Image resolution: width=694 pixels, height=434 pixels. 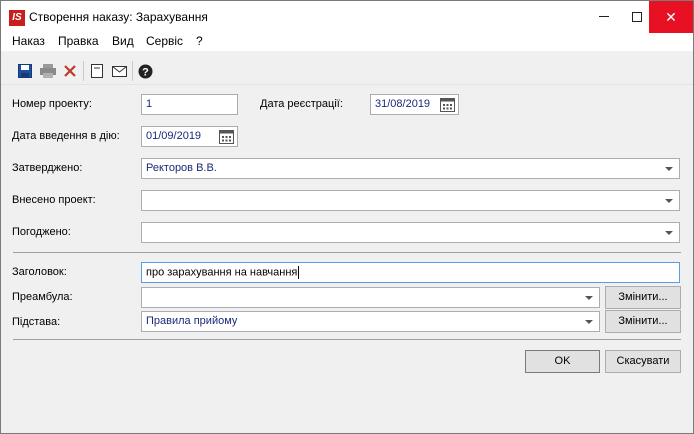 What do you see at coordinates (47, 168) in the screenshot?
I see `approved-label: Затверджено:` at bounding box center [47, 168].